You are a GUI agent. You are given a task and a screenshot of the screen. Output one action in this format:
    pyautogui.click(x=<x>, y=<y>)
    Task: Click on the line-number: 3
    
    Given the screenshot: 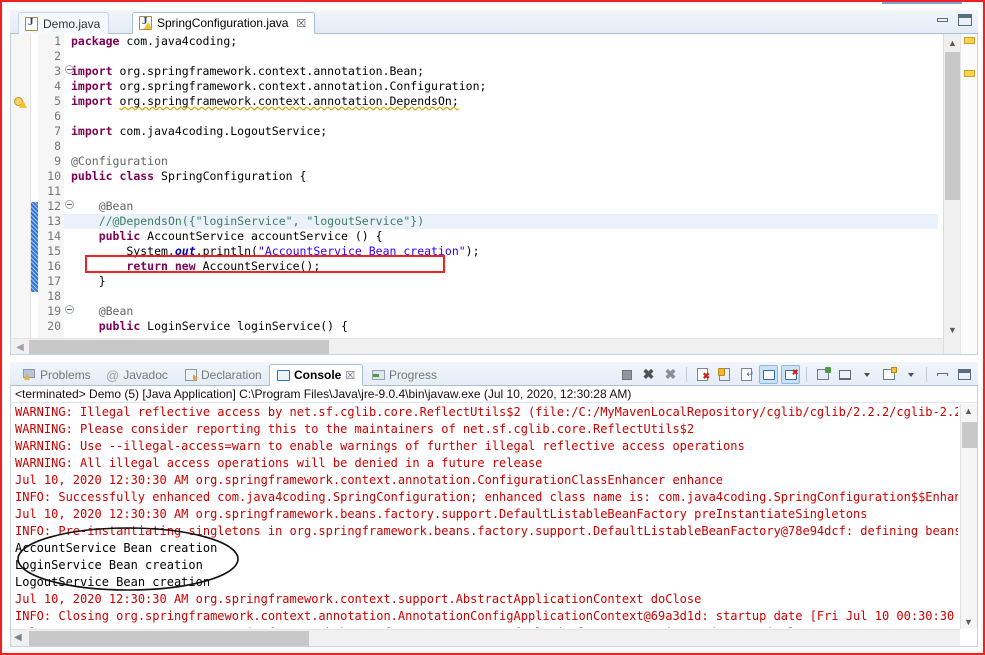 What is the action you would take?
    pyautogui.click(x=56, y=71)
    